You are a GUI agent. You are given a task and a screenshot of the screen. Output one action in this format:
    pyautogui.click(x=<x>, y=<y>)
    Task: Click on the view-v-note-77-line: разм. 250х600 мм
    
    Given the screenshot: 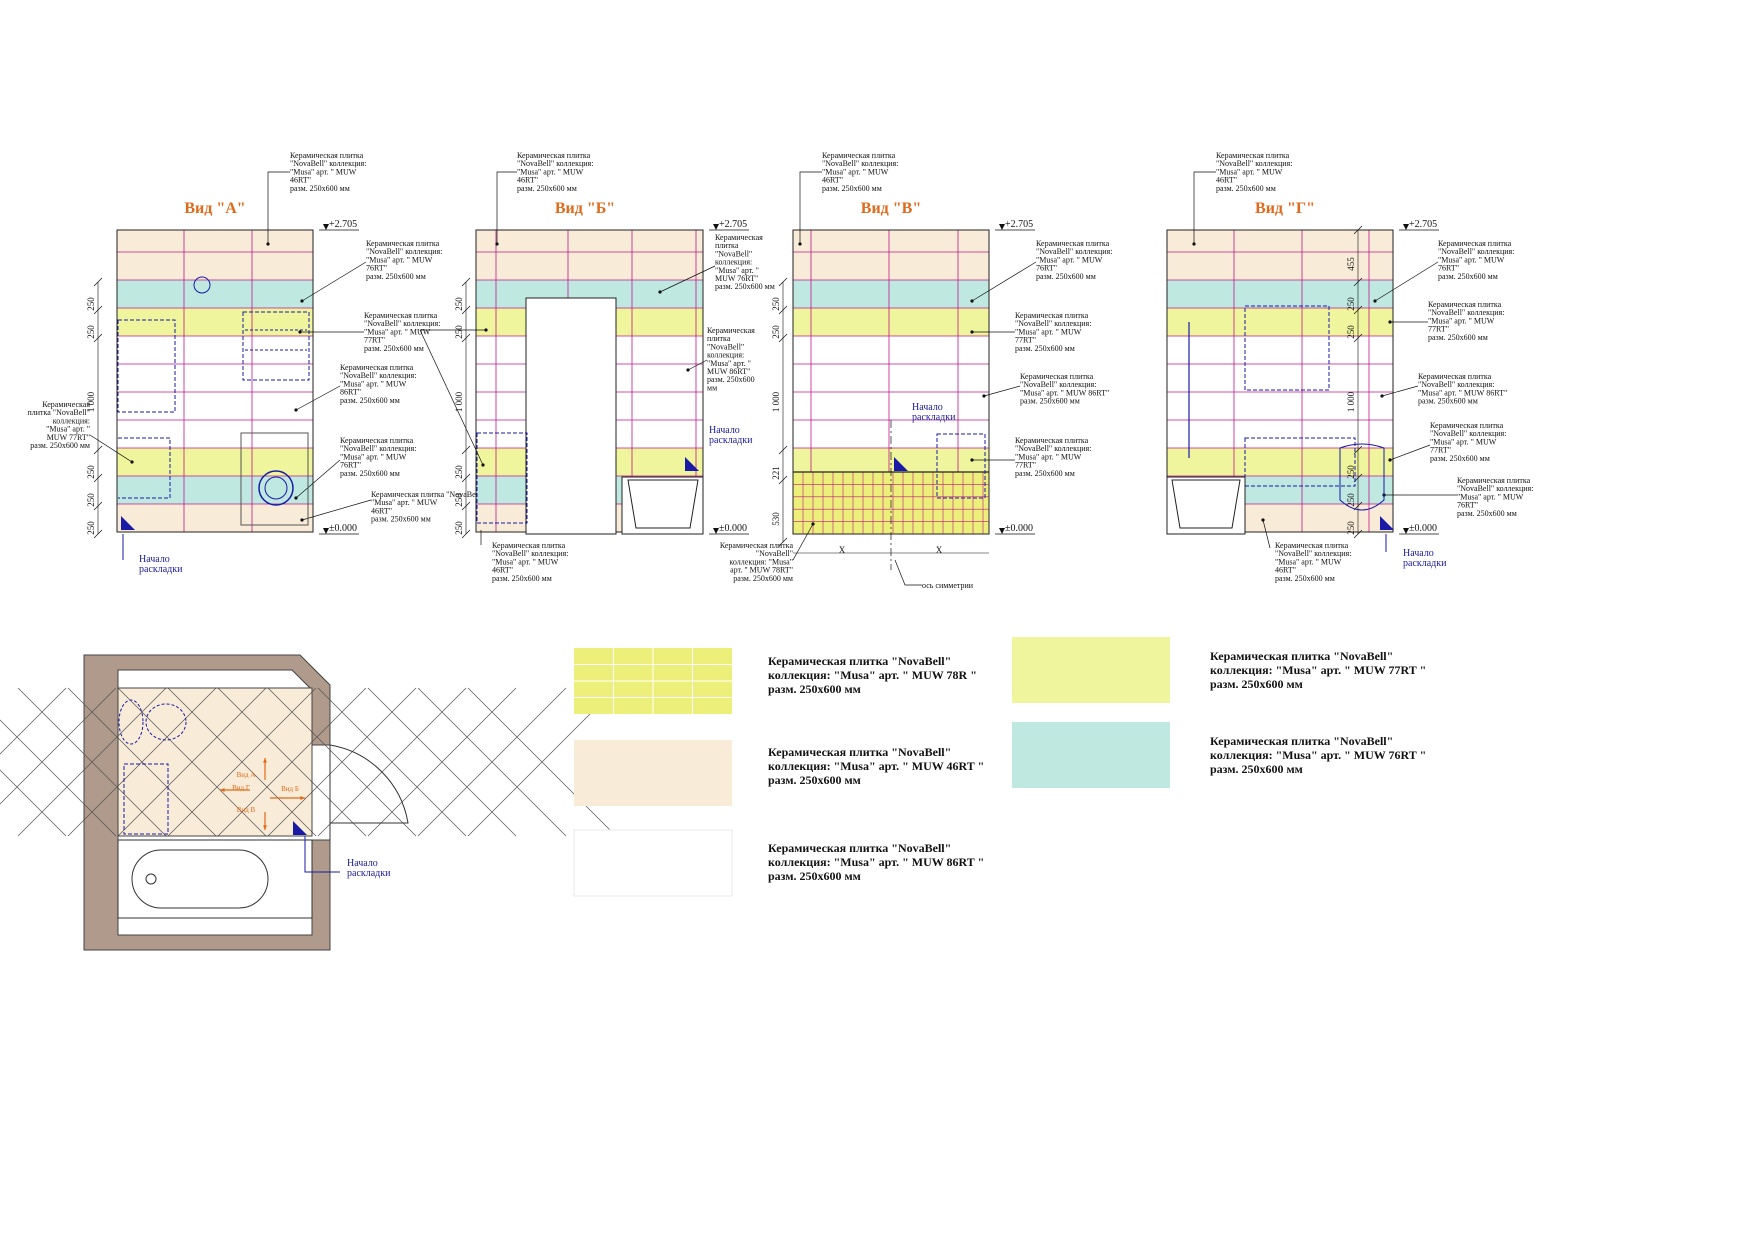 What is the action you would take?
    pyautogui.click(x=1045, y=348)
    